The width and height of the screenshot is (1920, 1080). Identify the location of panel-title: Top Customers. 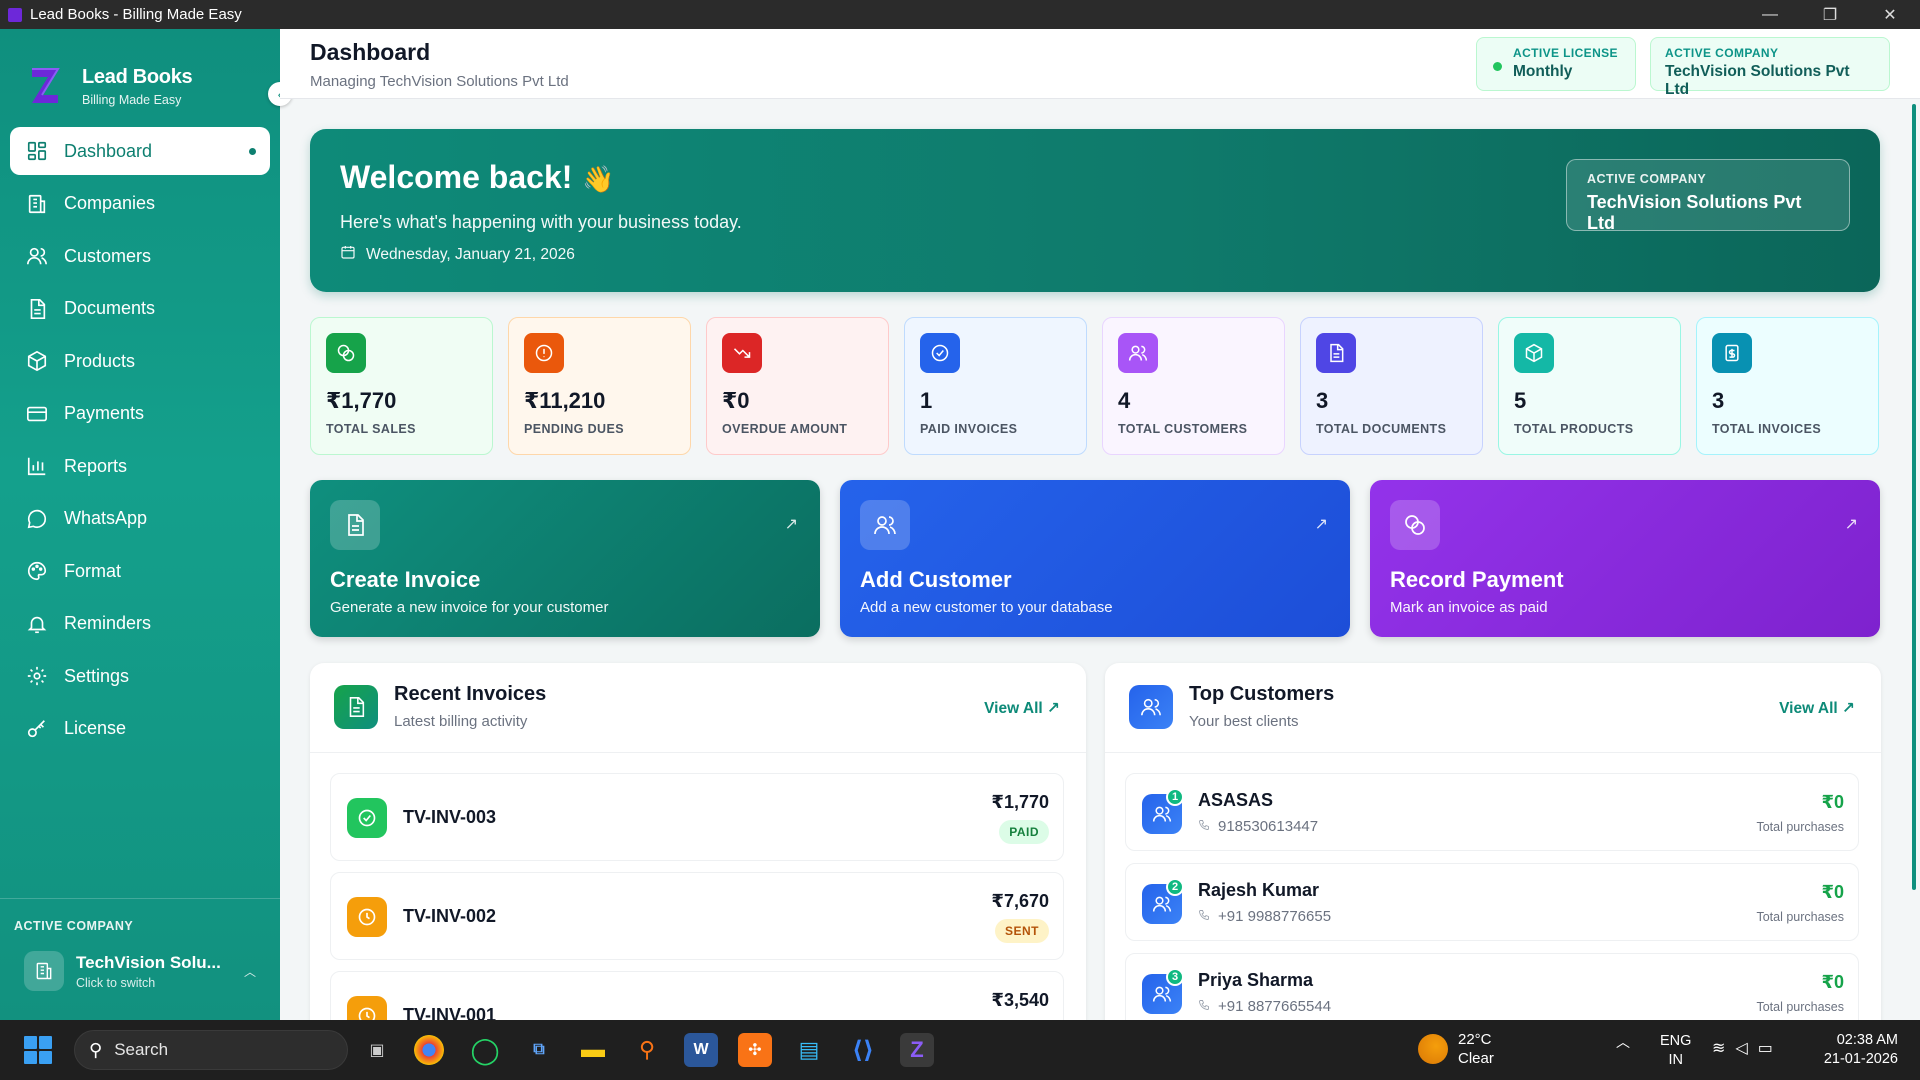
(1262, 694).